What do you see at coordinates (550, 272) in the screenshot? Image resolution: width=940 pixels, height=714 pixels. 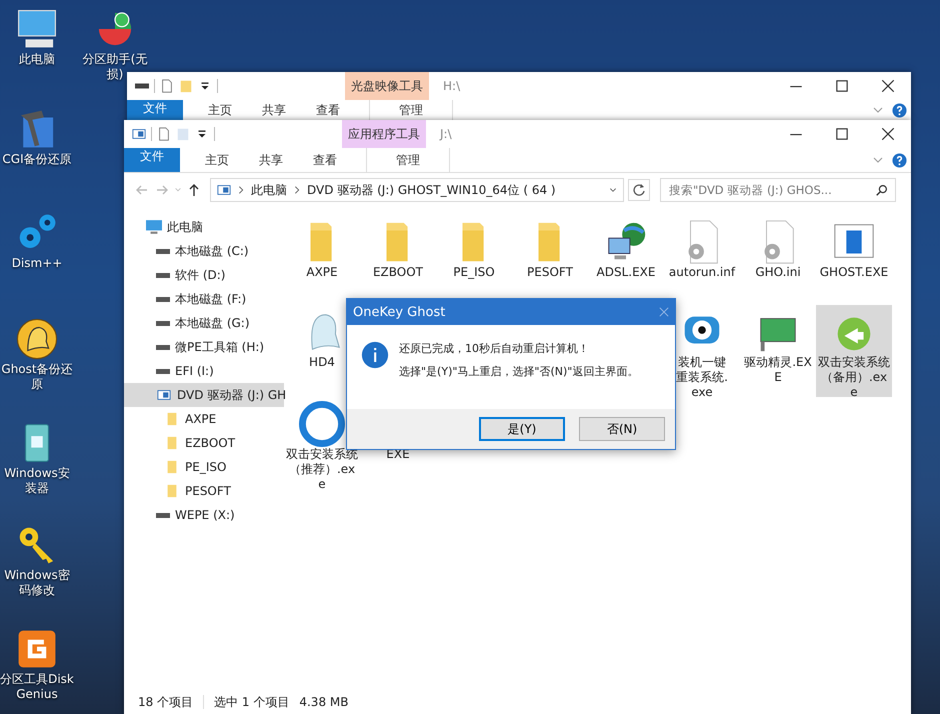 I see `file-name: PESOFT` at bounding box center [550, 272].